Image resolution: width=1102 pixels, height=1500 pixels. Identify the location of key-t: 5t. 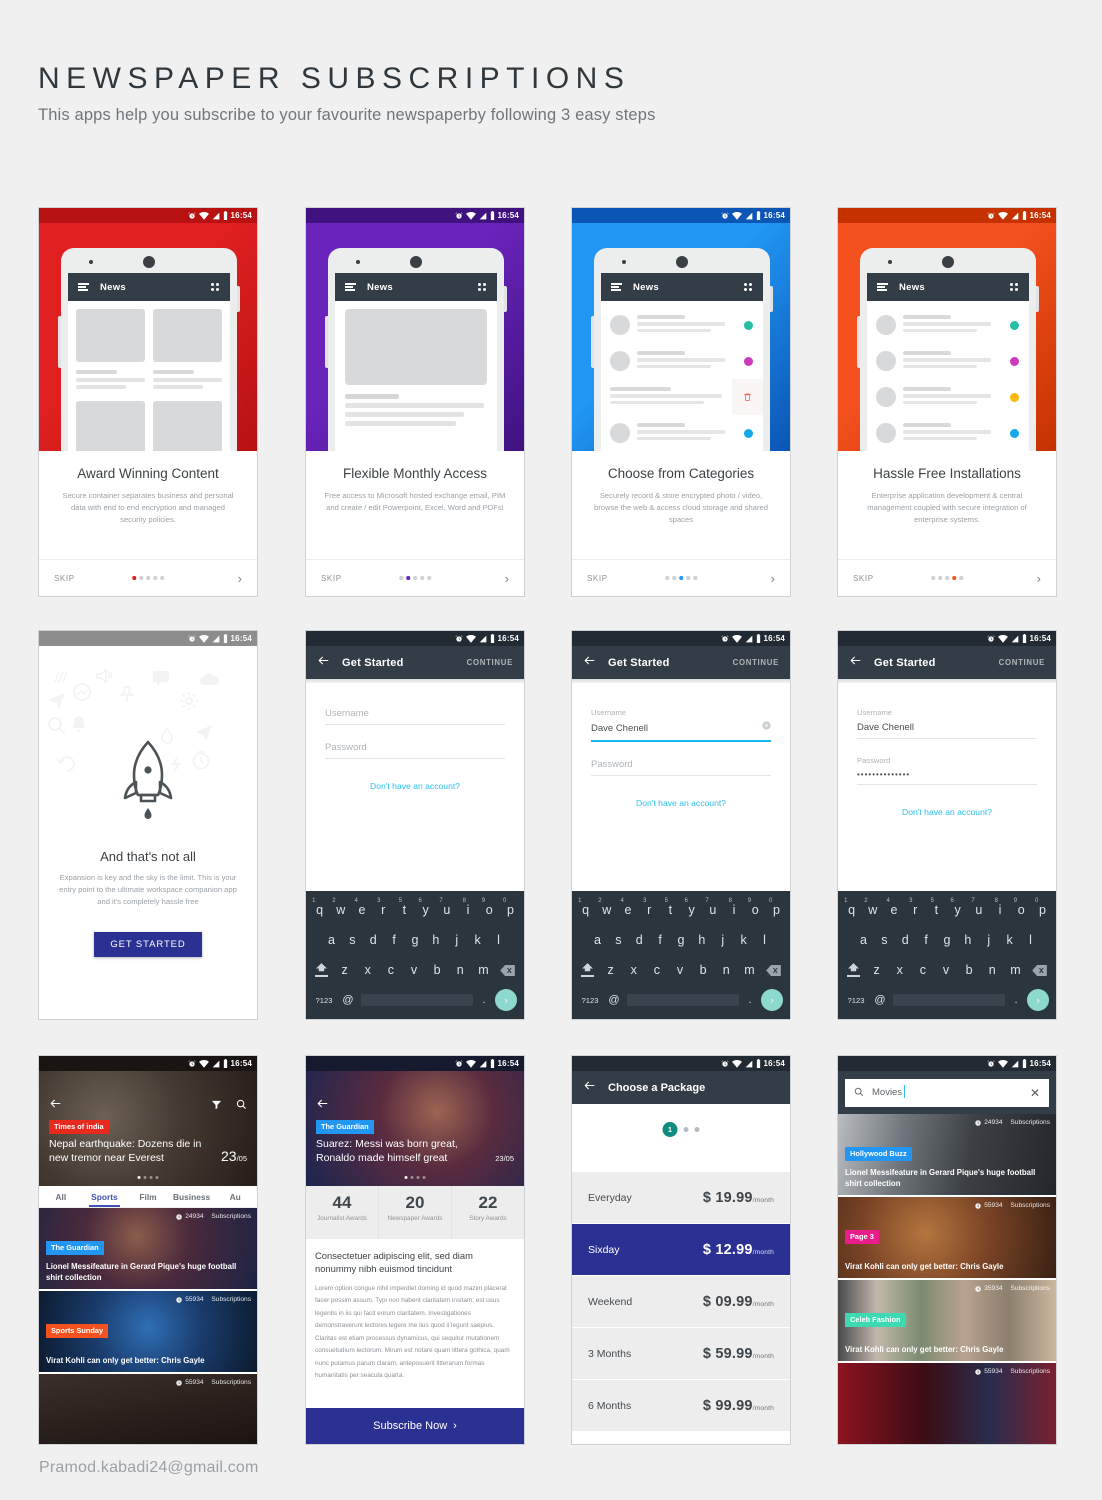
(936, 907).